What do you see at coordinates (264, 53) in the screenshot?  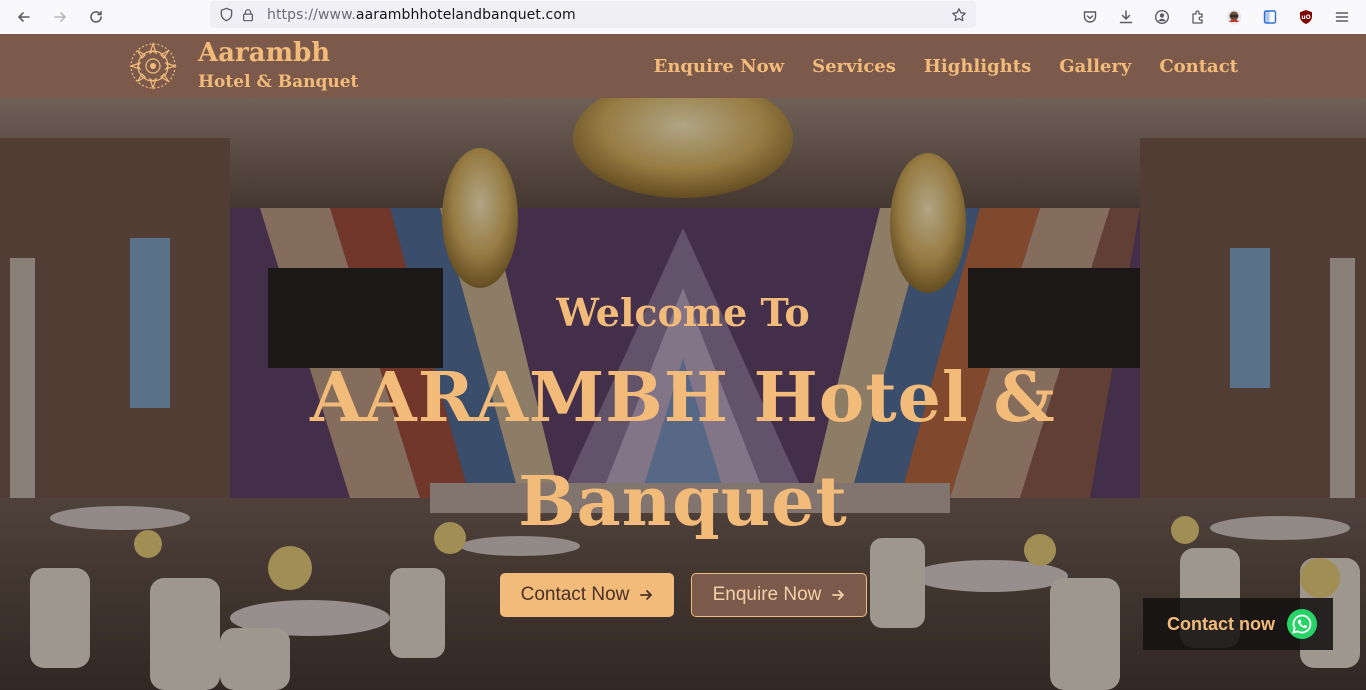 I see `brand-name: Aarambh` at bounding box center [264, 53].